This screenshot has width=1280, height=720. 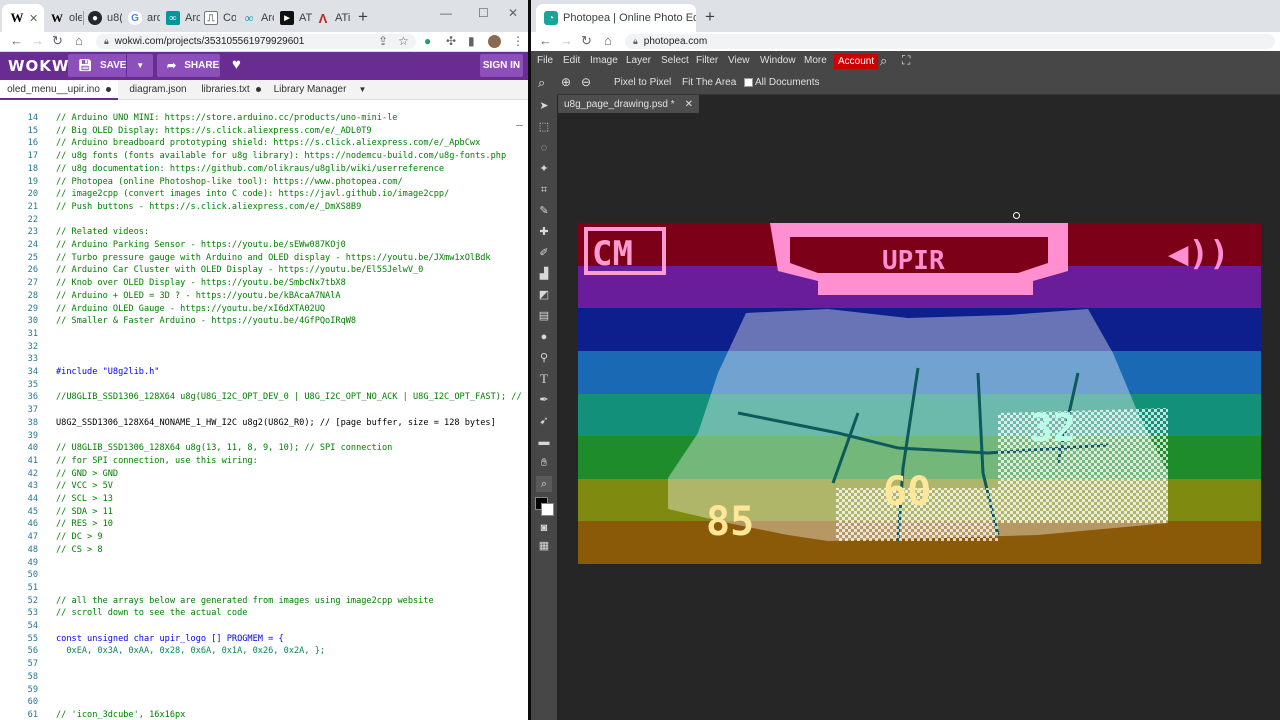 I want to click on save-dropdown-chevron-icon: ▼, so click(x=139, y=65).